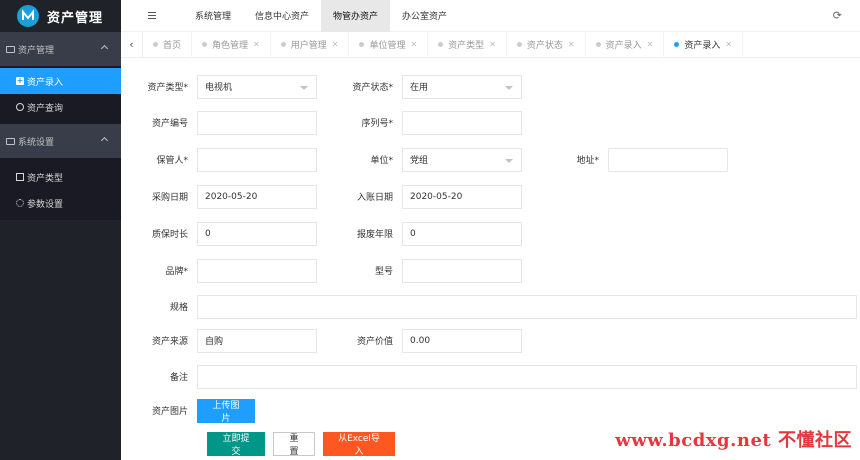  I want to click on tab-label: 用户管理, so click(308, 46).